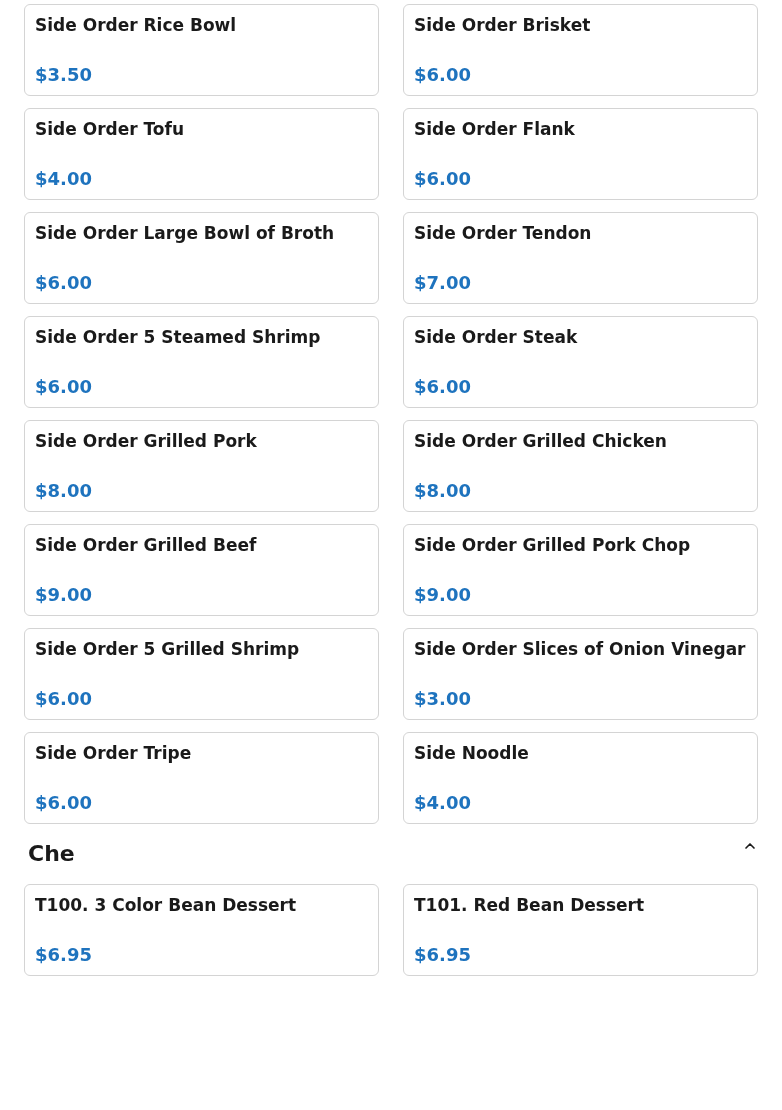 This screenshot has width=782, height=1110. I want to click on item-name: Side Order Grilled Beef, so click(146, 545).